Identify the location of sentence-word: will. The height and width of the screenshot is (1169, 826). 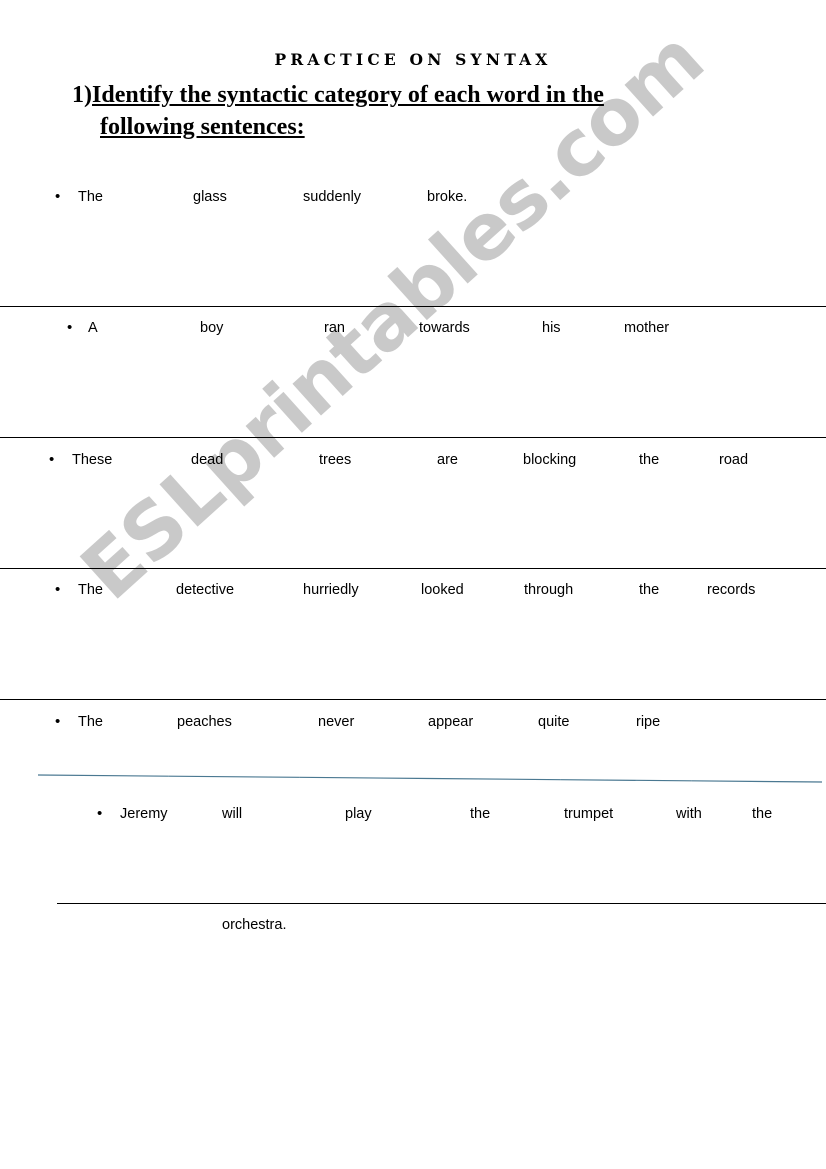
(232, 814).